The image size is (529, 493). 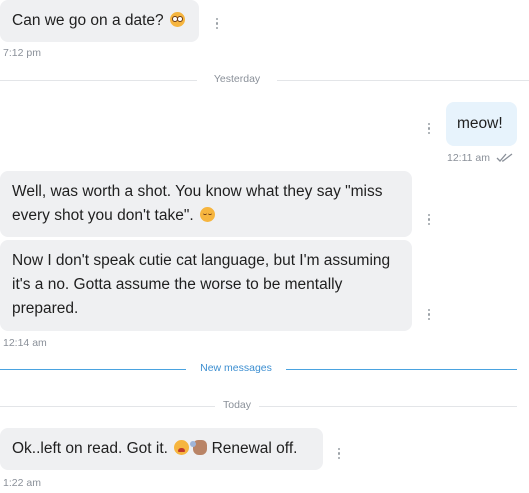 I want to click on relieved-face-icon, so click(x=207, y=214).